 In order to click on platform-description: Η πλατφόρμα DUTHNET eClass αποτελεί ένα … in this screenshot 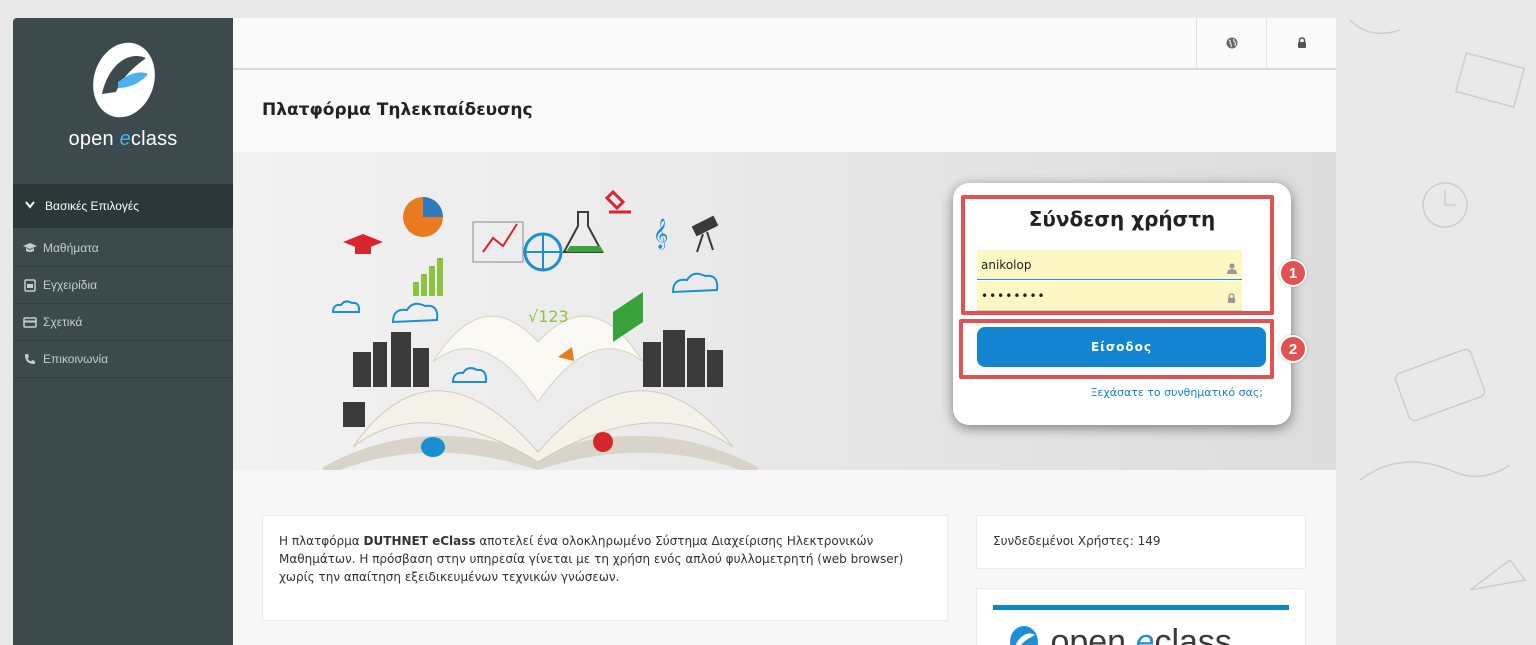, I will do `click(605, 568)`.